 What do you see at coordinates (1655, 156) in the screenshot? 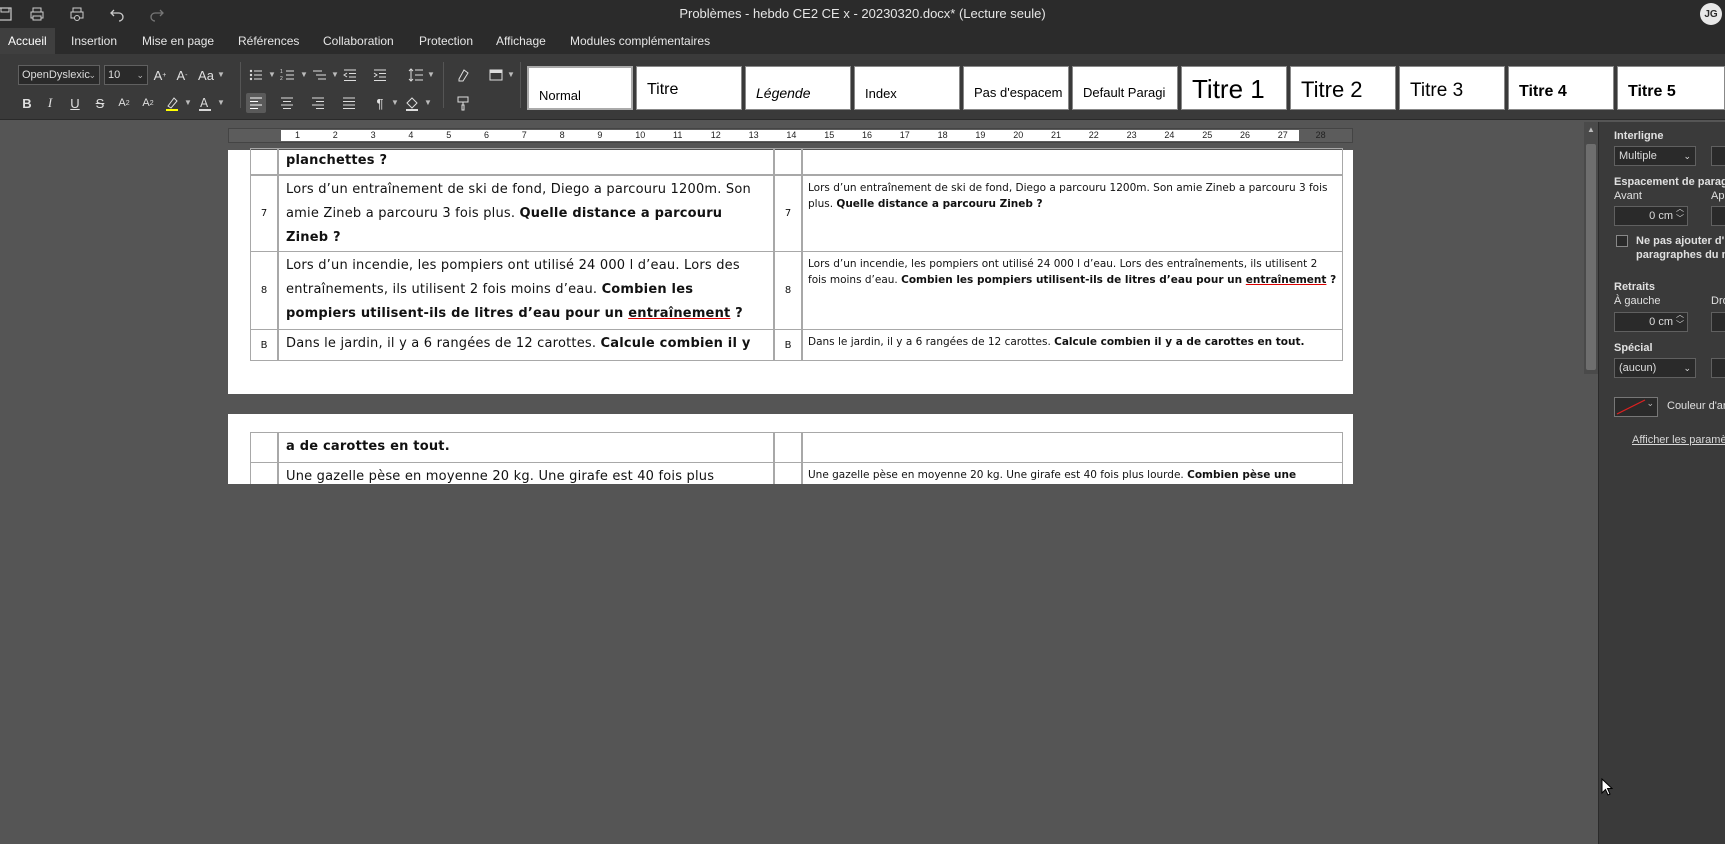
I see `line-spacing-select: Multiple ⌄` at bounding box center [1655, 156].